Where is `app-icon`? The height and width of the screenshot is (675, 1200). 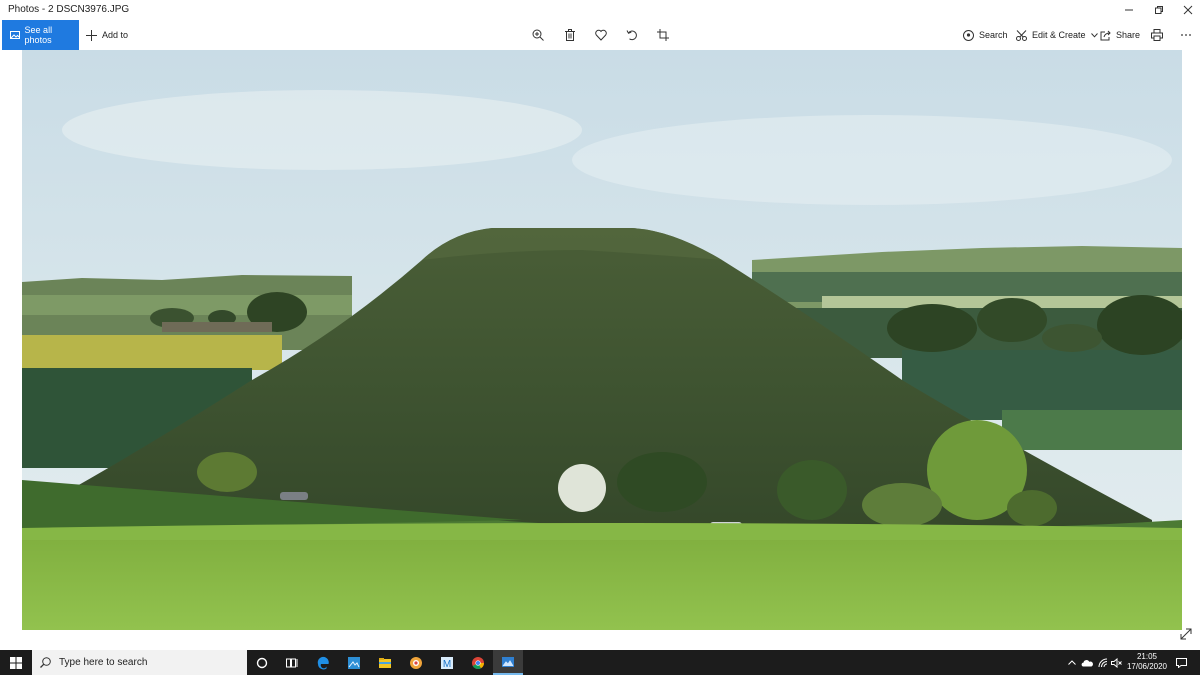 app-icon is located at coordinates (416, 662).